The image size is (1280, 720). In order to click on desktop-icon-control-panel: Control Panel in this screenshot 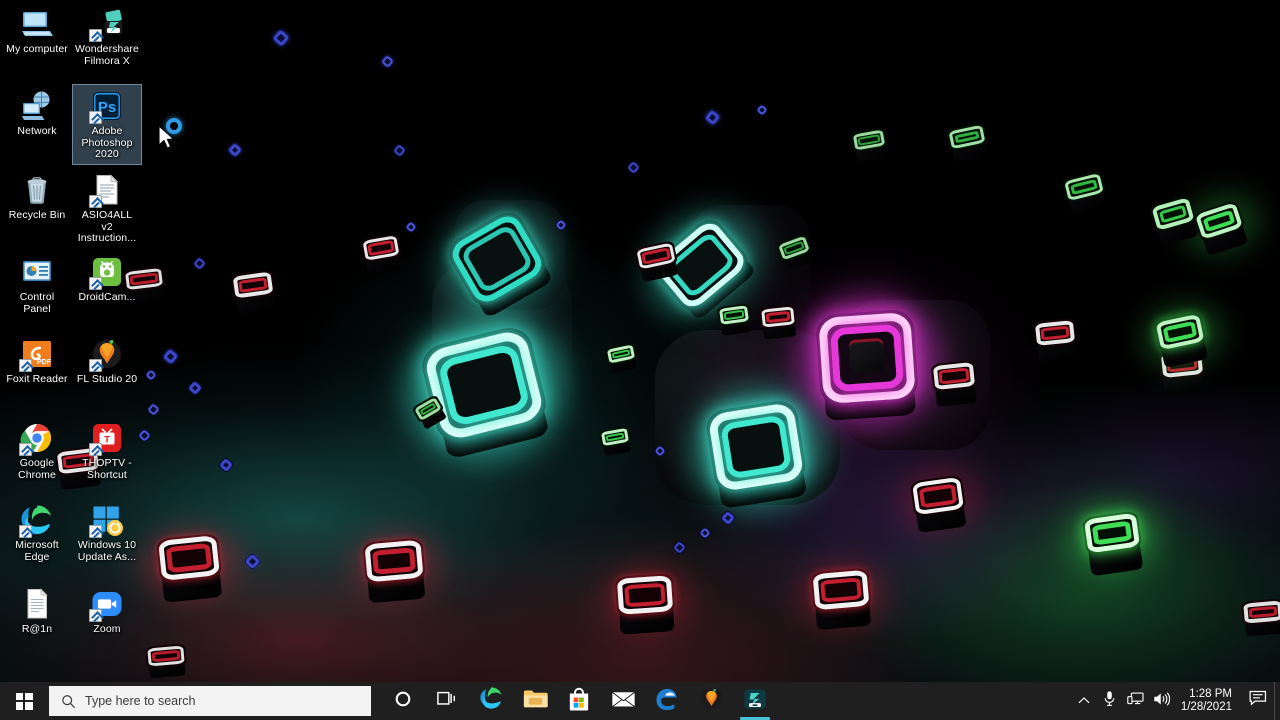, I will do `click(37, 284)`.